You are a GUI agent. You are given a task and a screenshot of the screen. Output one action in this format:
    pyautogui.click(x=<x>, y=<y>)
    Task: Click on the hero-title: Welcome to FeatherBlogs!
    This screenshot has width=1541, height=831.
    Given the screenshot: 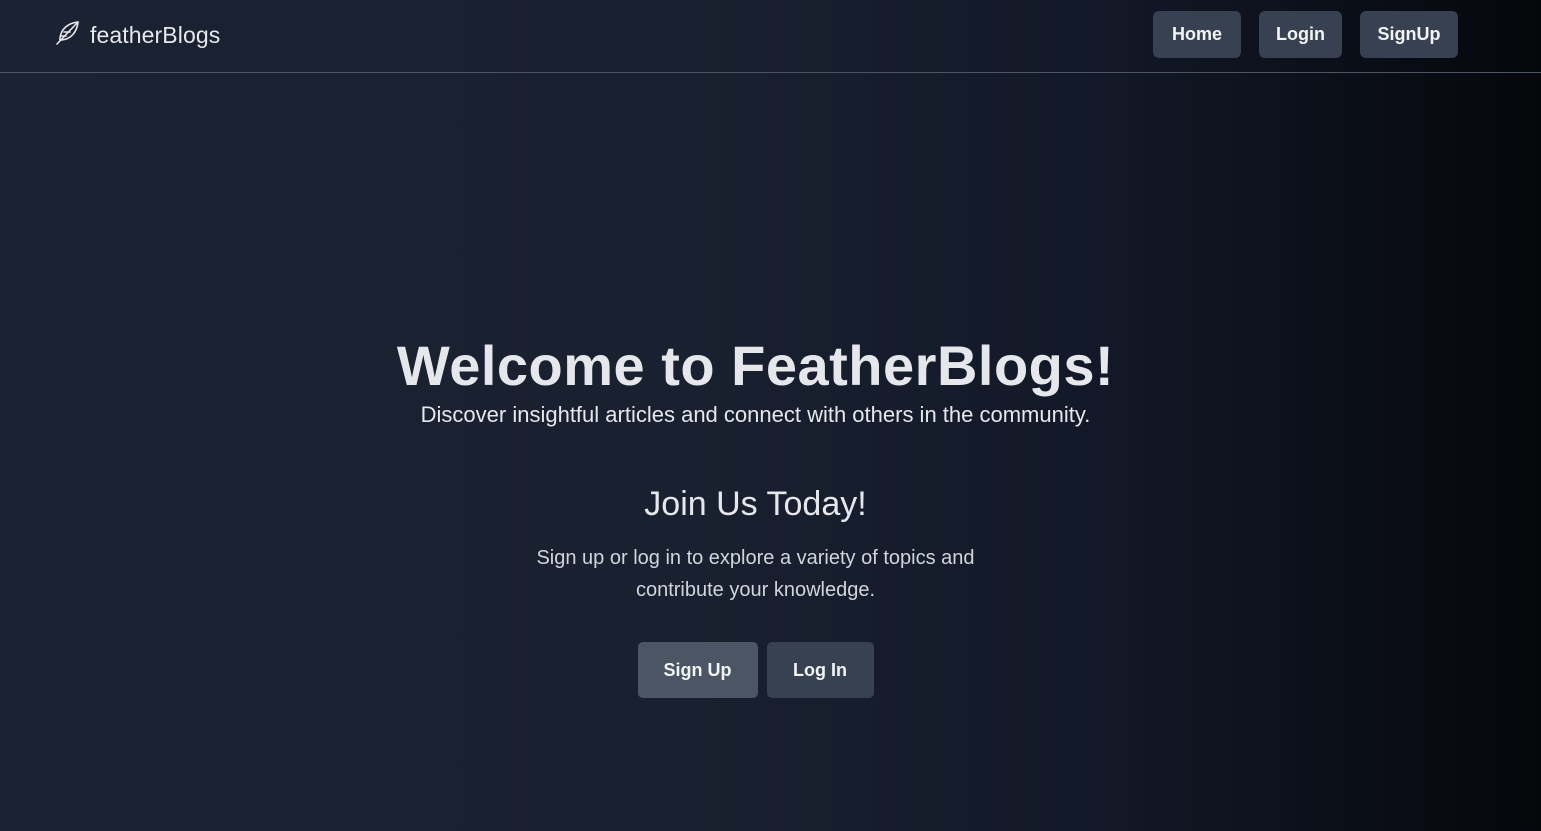 What is the action you would take?
    pyautogui.click(x=755, y=365)
    